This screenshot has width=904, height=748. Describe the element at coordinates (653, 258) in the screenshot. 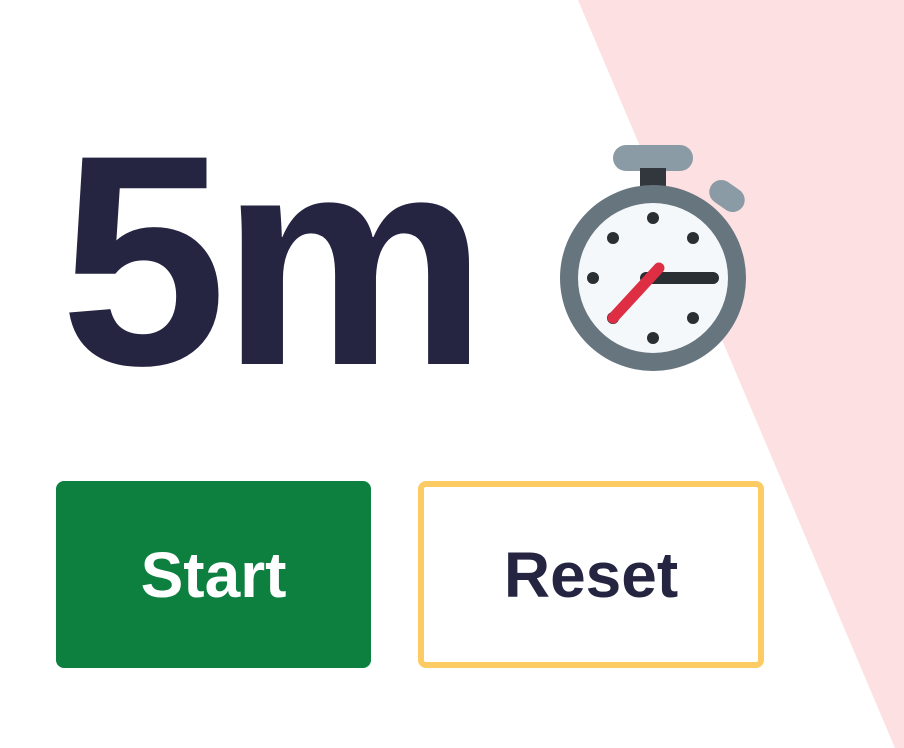

I see `stopwatch-icon` at that location.